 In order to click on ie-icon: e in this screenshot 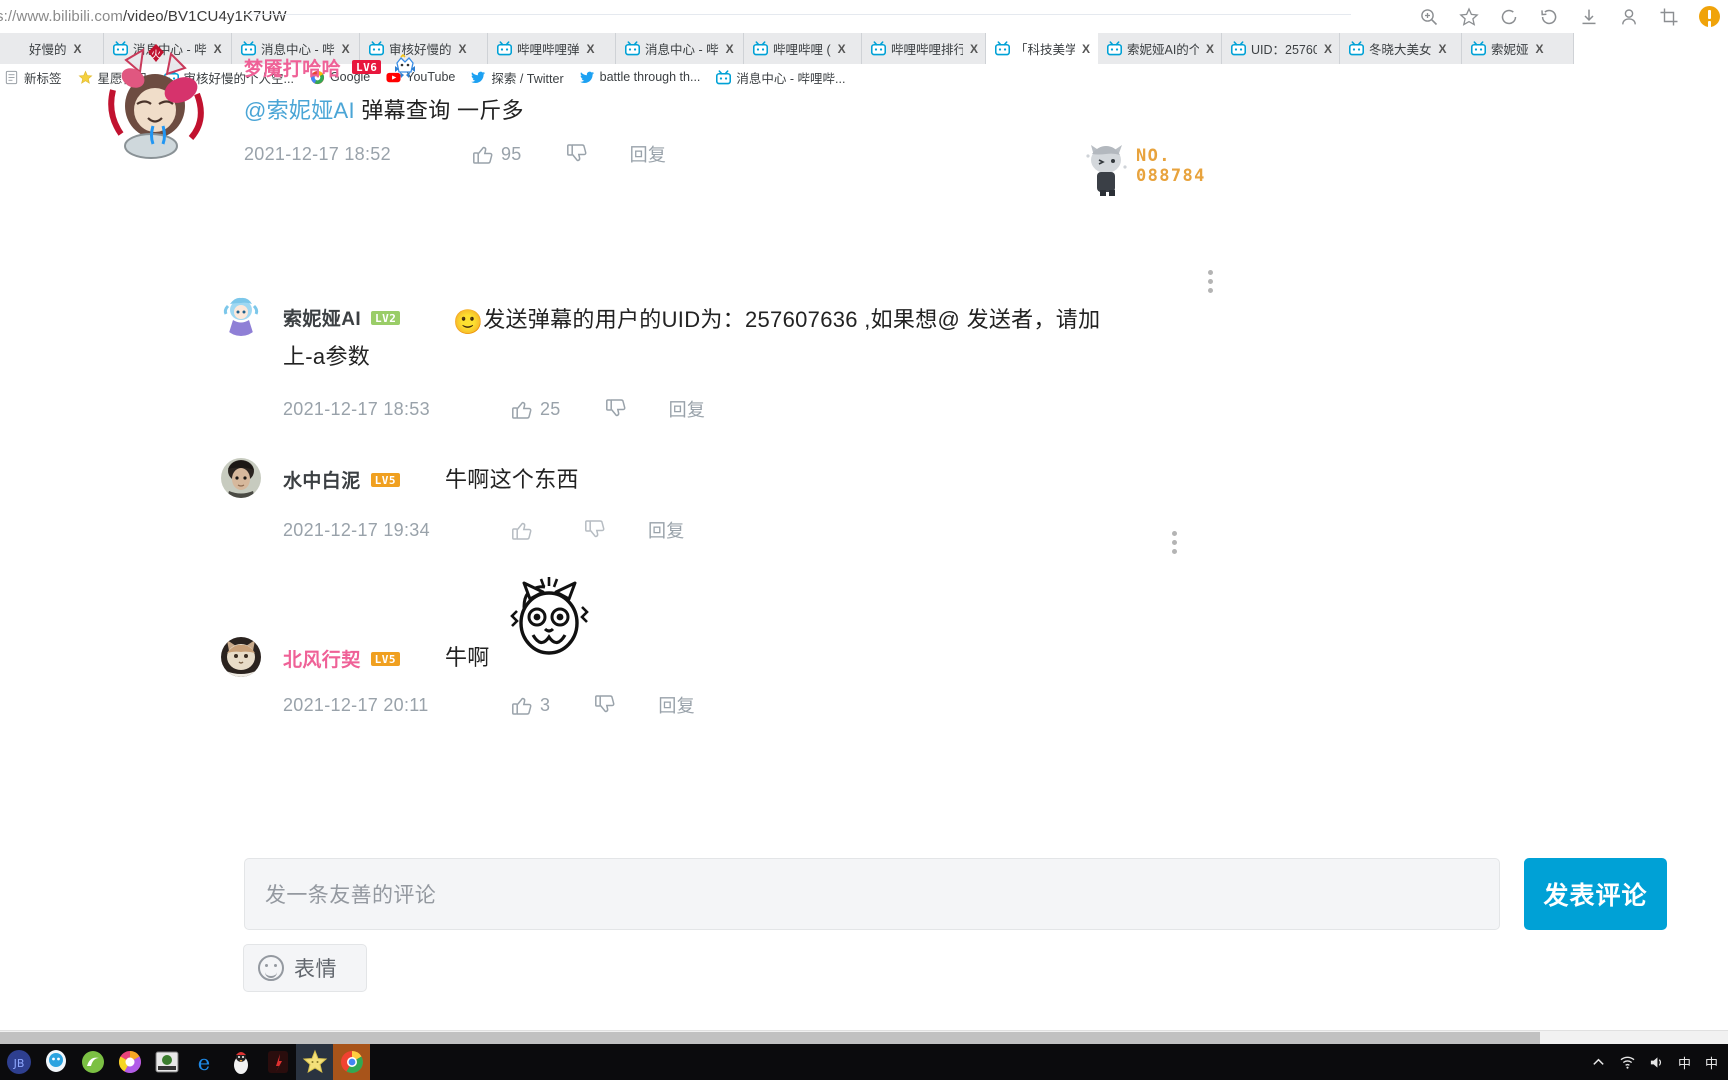, I will do `click(204, 1062)`.